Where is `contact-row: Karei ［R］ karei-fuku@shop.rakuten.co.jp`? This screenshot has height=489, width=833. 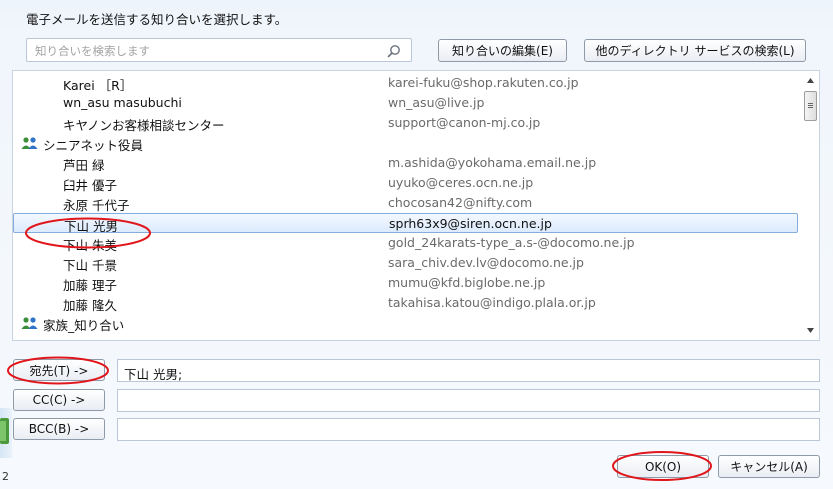
contact-row: Karei ［R］ karei-fuku@shop.rakuten.co.jp is located at coordinates (405, 83).